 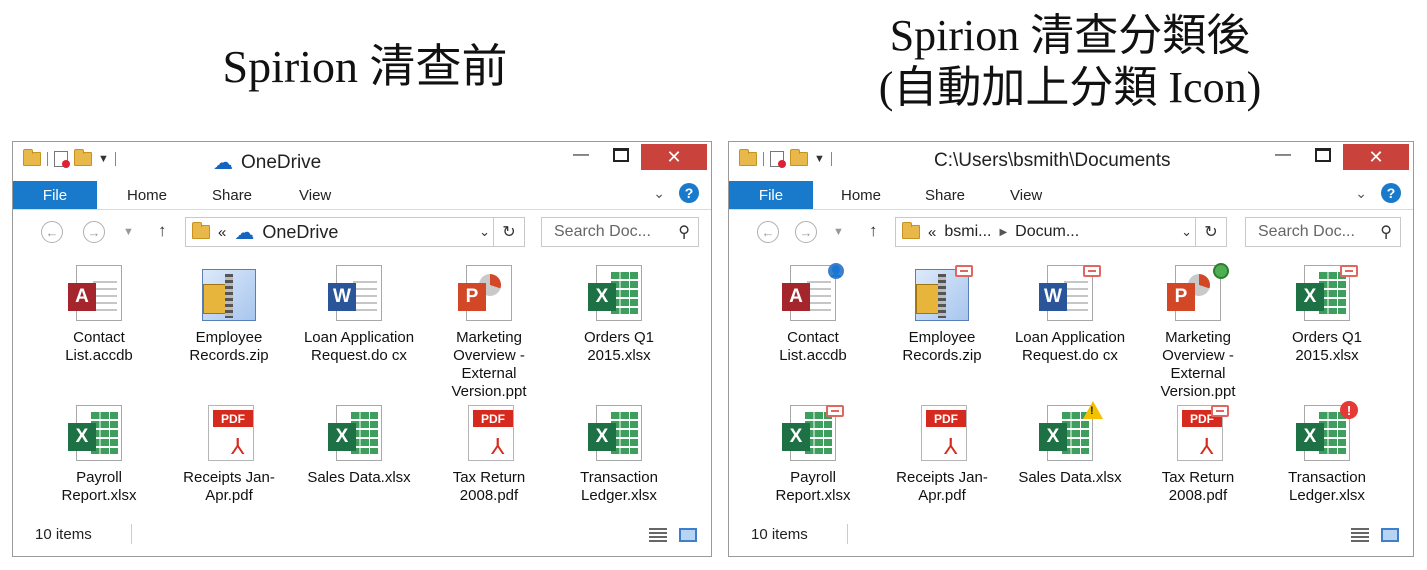 What do you see at coordinates (951, 446) in the screenshot?
I see `acrobat-mark-icon: ⅄` at bounding box center [951, 446].